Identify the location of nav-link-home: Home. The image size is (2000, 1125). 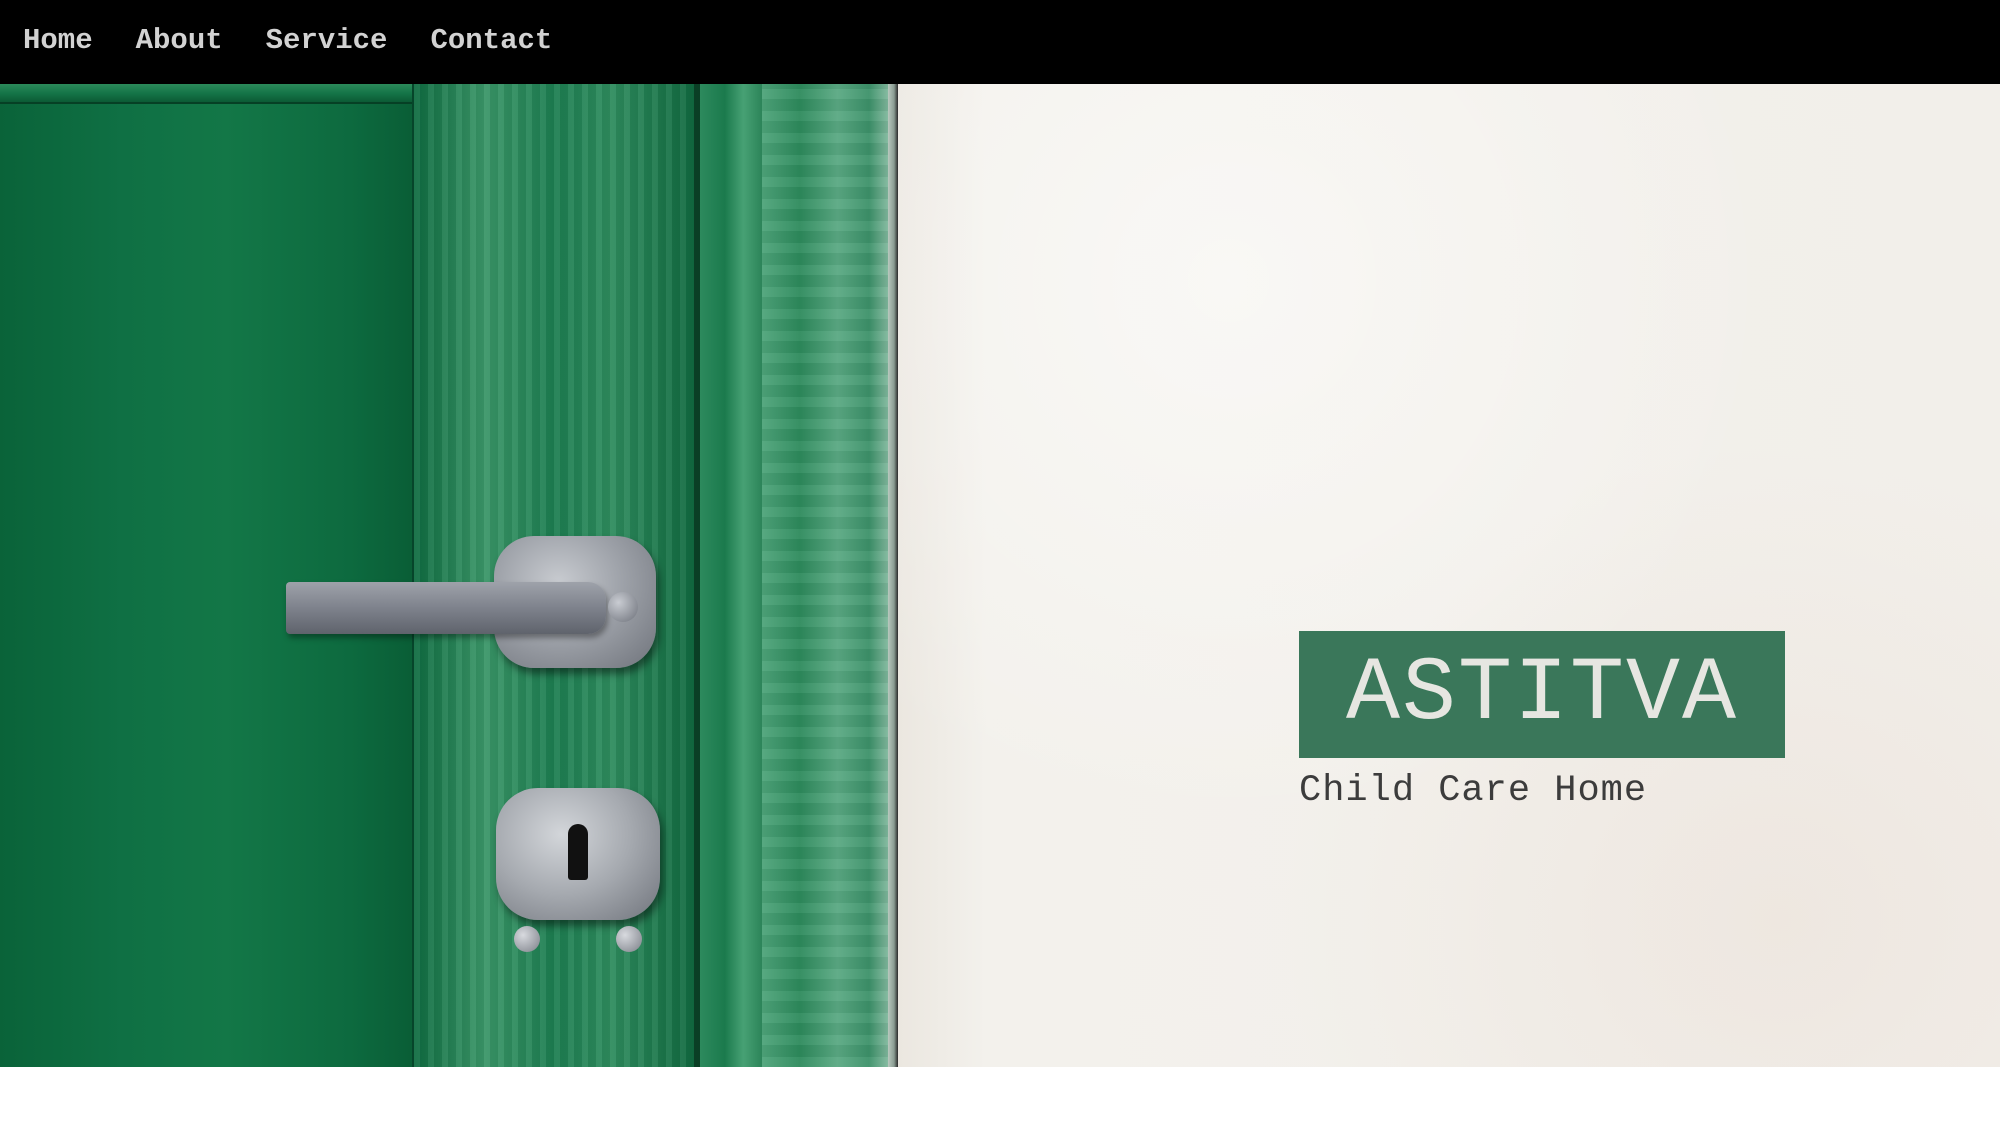
(58, 40).